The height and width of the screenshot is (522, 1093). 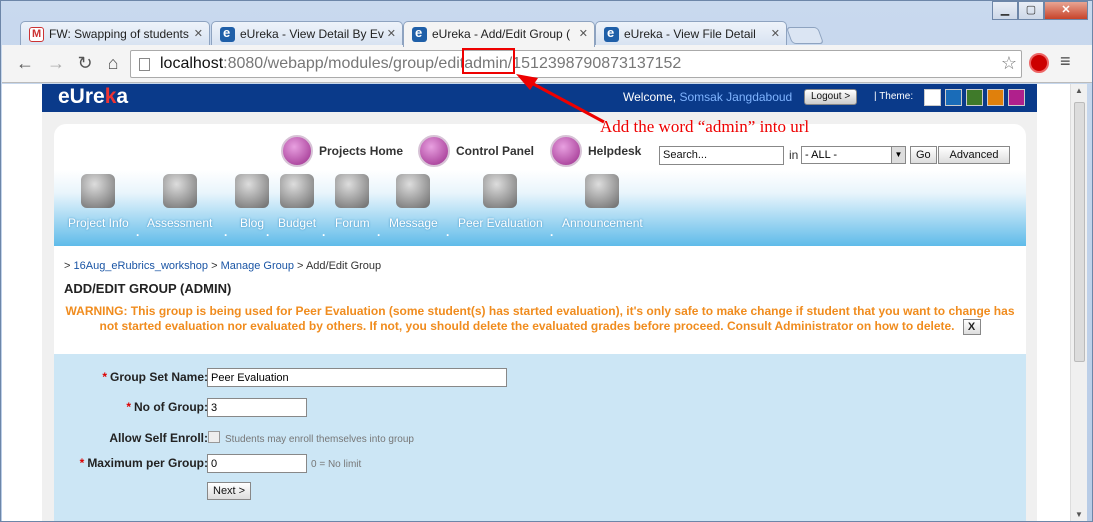 I want to click on menu-blog: Blog, so click(x=252, y=202).